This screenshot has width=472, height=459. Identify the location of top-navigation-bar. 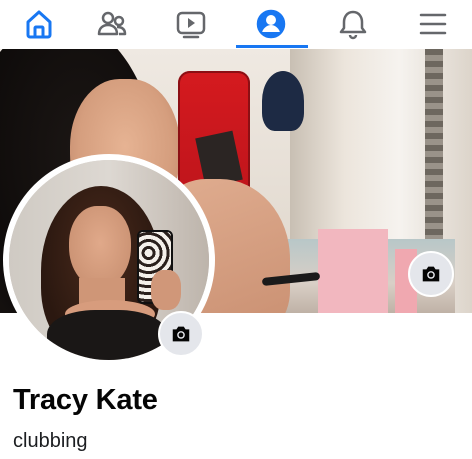
(236, 24).